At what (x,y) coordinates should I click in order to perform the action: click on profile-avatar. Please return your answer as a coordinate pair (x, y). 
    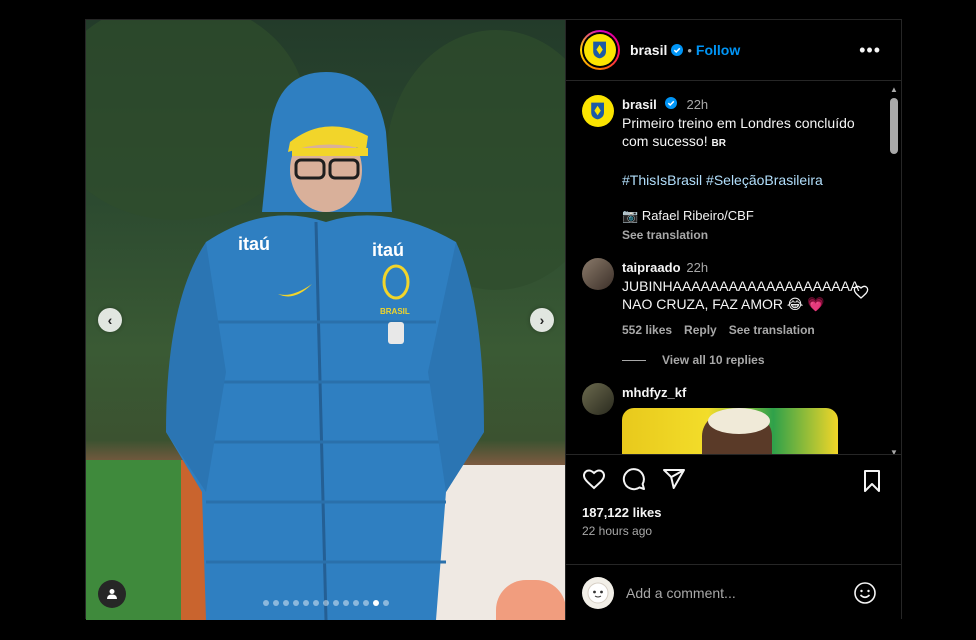
    Looking at the image, I should click on (600, 50).